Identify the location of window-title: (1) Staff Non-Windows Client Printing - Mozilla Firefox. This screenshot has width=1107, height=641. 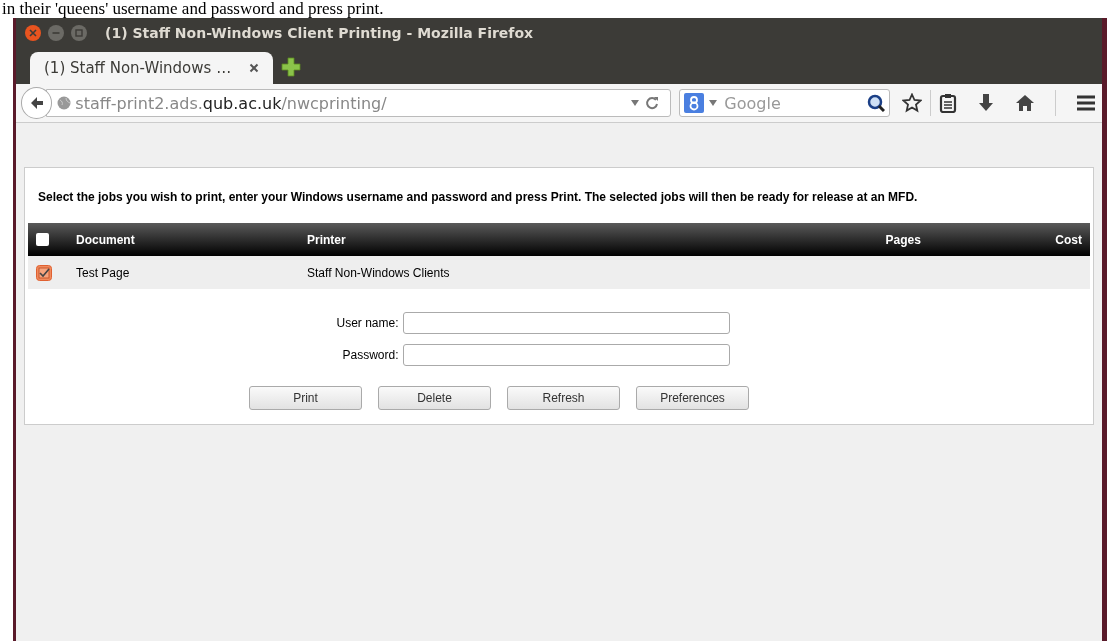
(319, 33).